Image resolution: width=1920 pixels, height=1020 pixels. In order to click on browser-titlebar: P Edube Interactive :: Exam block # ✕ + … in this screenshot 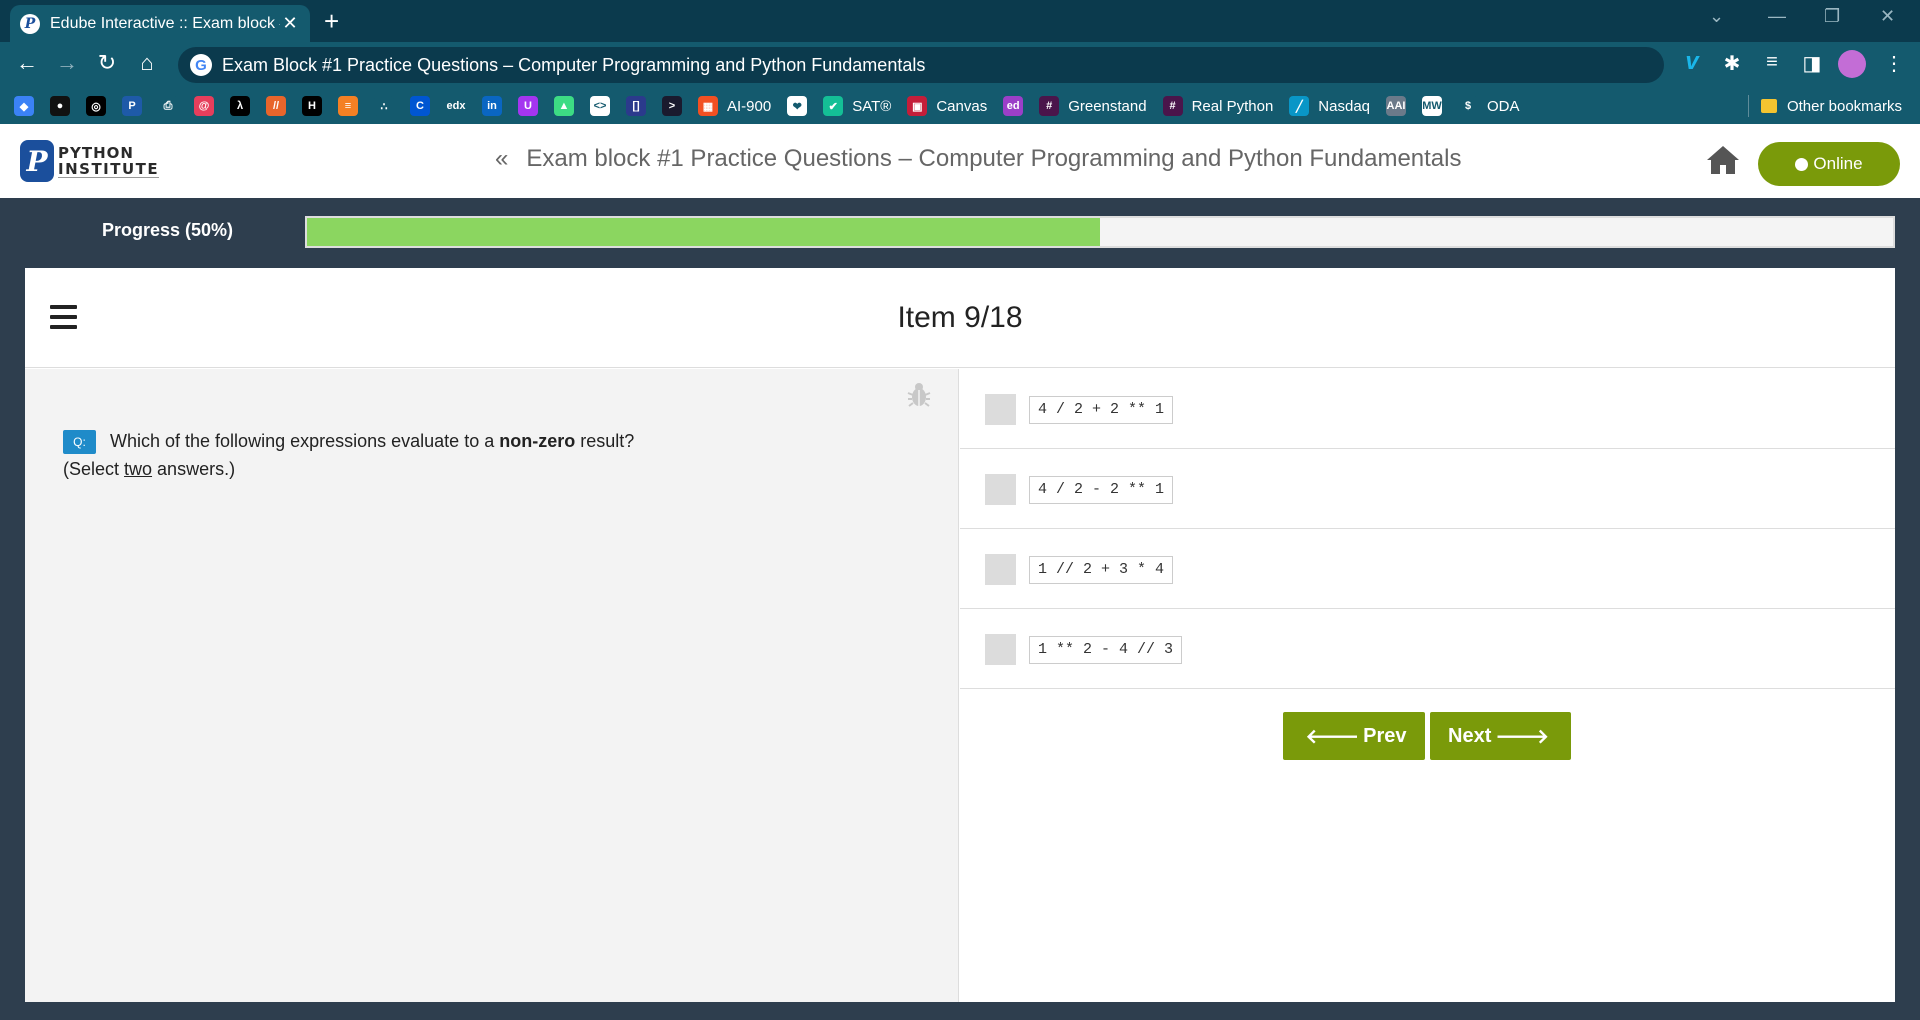, I will do `click(960, 21)`.